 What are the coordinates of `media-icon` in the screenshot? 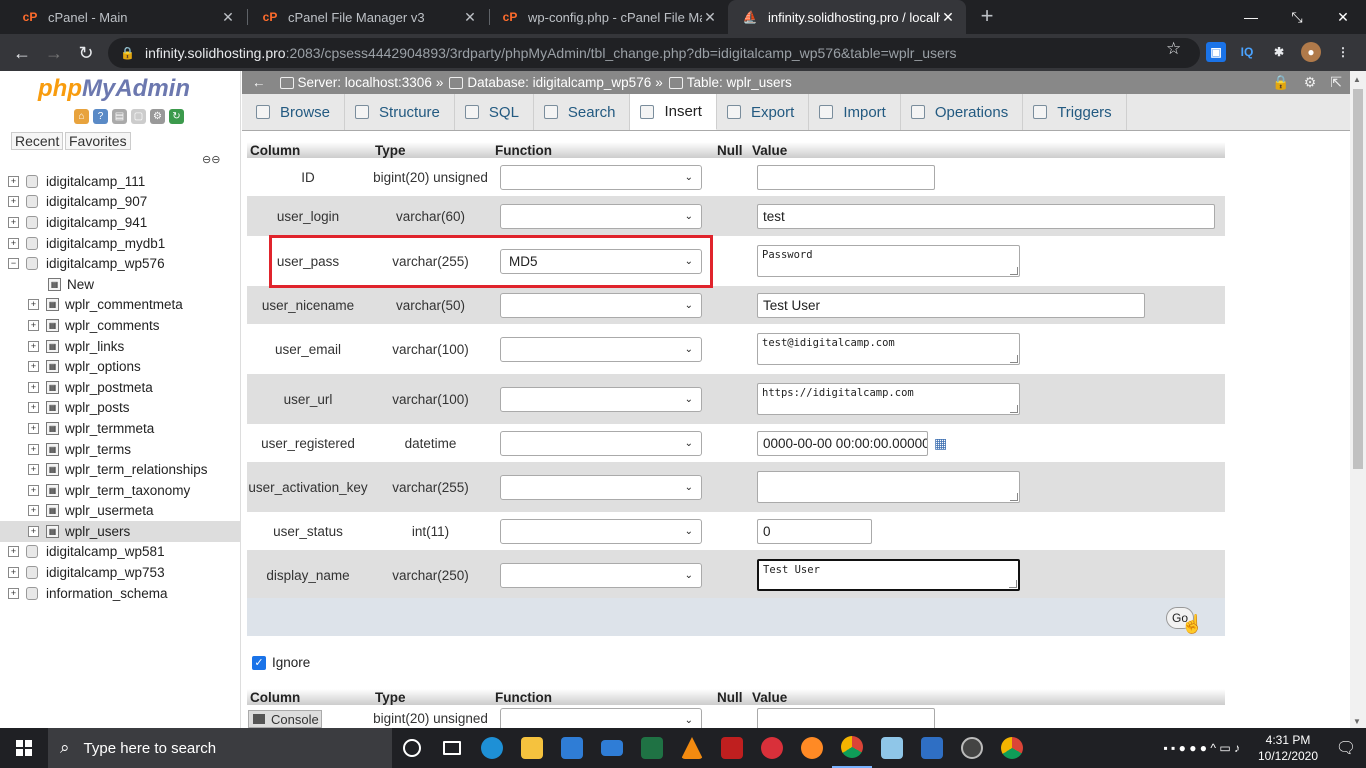 It's located at (972, 748).